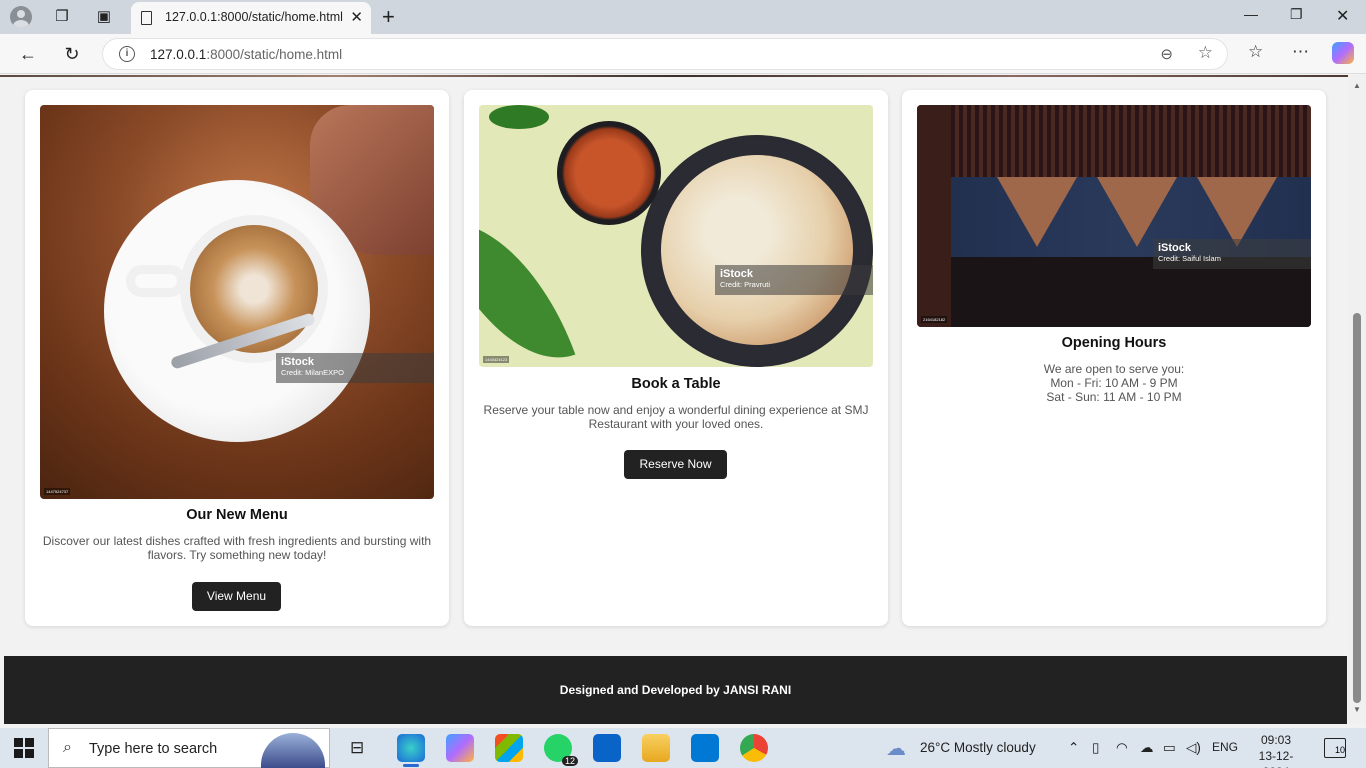 The height and width of the screenshot is (768, 1366). What do you see at coordinates (1166, 54) in the screenshot?
I see `zoom-icon: ⊖` at bounding box center [1166, 54].